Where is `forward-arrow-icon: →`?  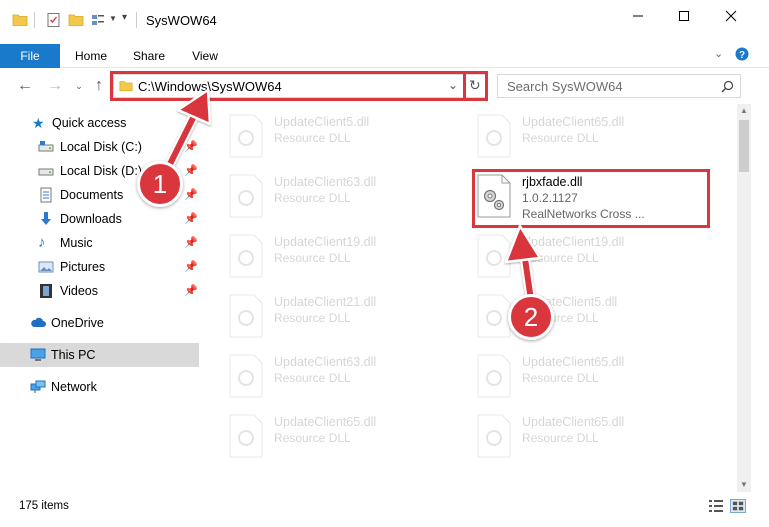 forward-arrow-icon: → is located at coordinates (55, 86).